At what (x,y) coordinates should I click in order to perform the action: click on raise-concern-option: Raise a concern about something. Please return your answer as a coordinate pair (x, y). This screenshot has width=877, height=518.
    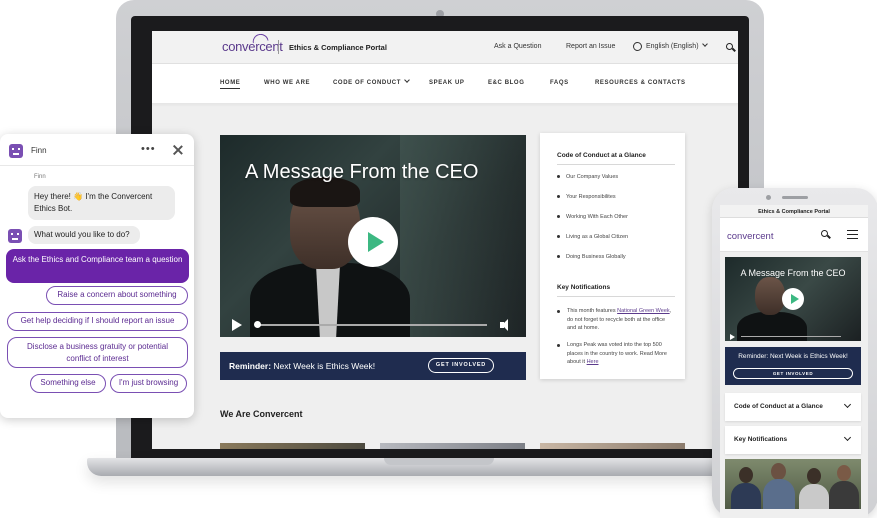
    Looking at the image, I should click on (117, 295).